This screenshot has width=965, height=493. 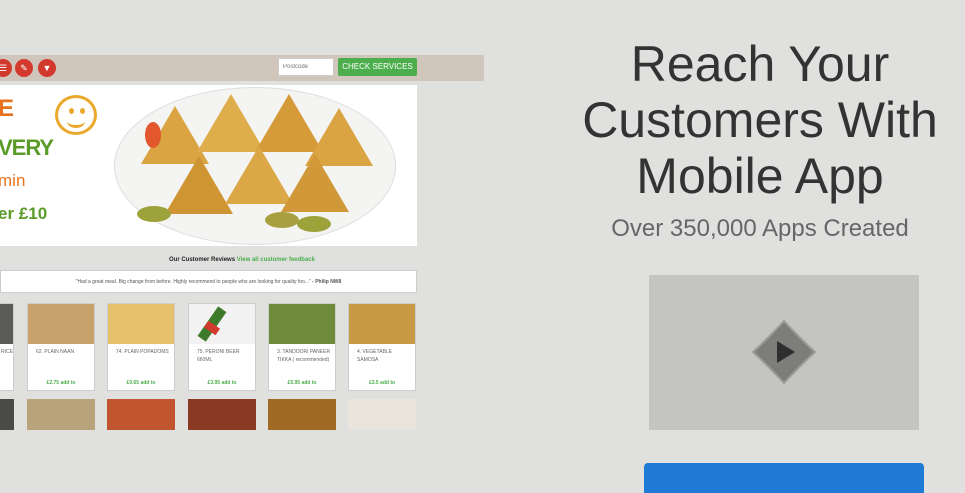 I want to click on product-image, so click(x=6, y=324).